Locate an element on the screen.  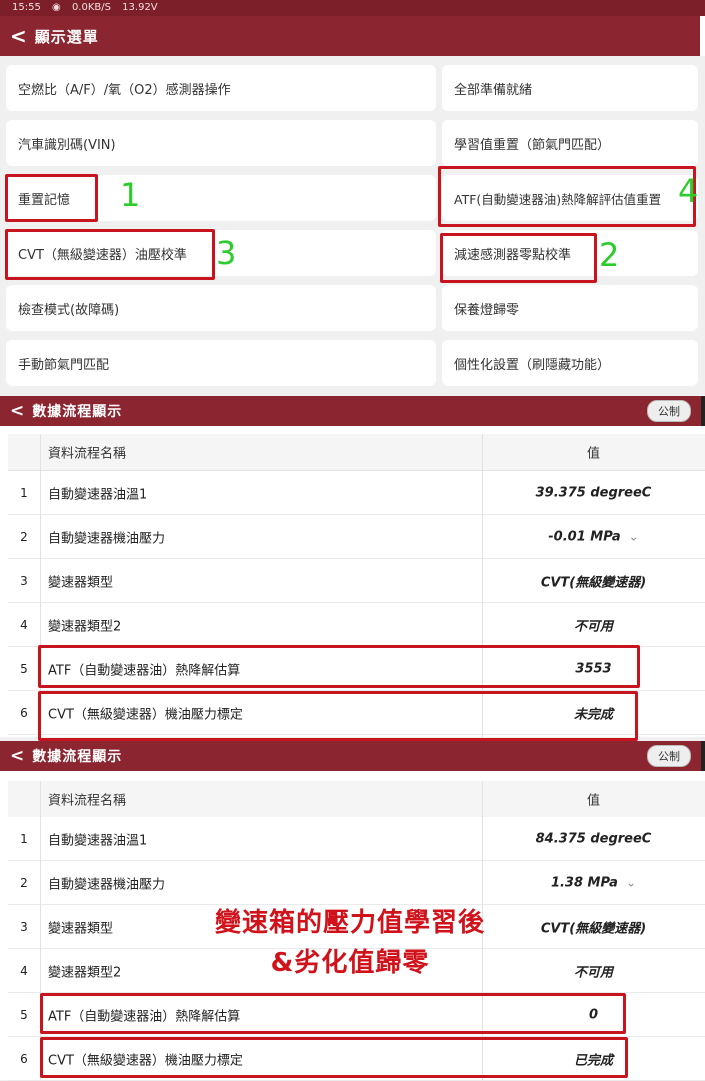
annotation-line-2: &劣化值歸零 is located at coordinates (350, 963).